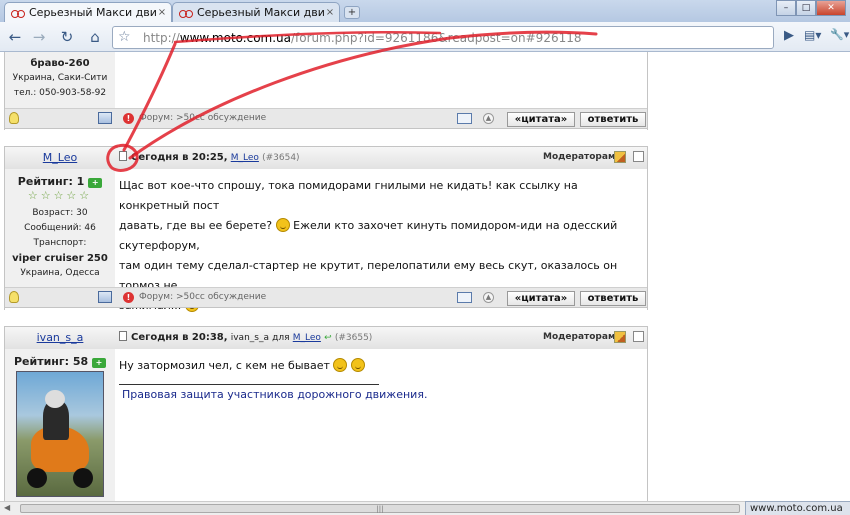  Describe the element at coordinates (319, 366) in the screenshot. I see `post-body: Ну затормозил чел, с кем не бывает` at that location.